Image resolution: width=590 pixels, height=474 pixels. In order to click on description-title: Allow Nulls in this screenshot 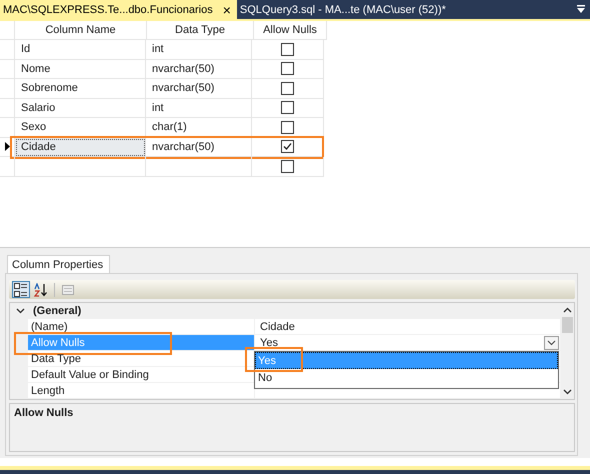, I will do `click(44, 413)`.